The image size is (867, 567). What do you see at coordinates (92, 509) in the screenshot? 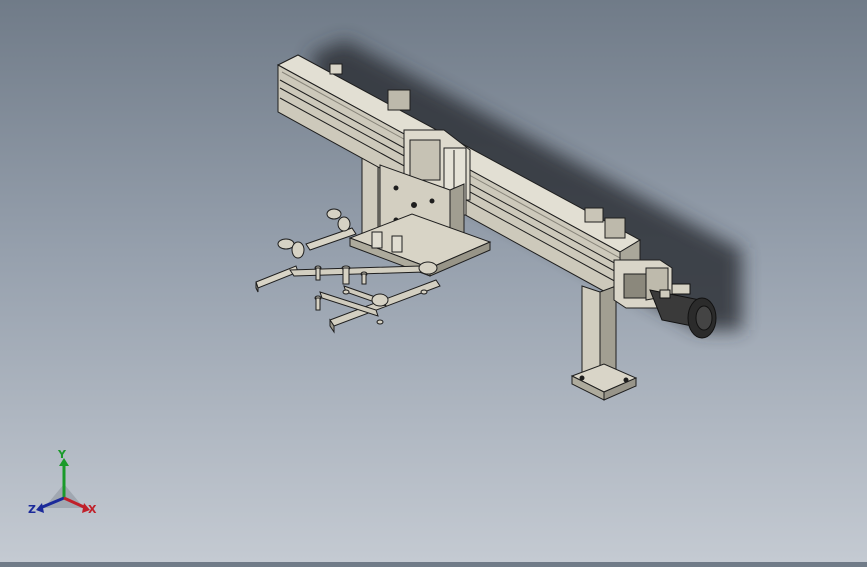
I see `triad-x-label: X` at bounding box center [92, 509].